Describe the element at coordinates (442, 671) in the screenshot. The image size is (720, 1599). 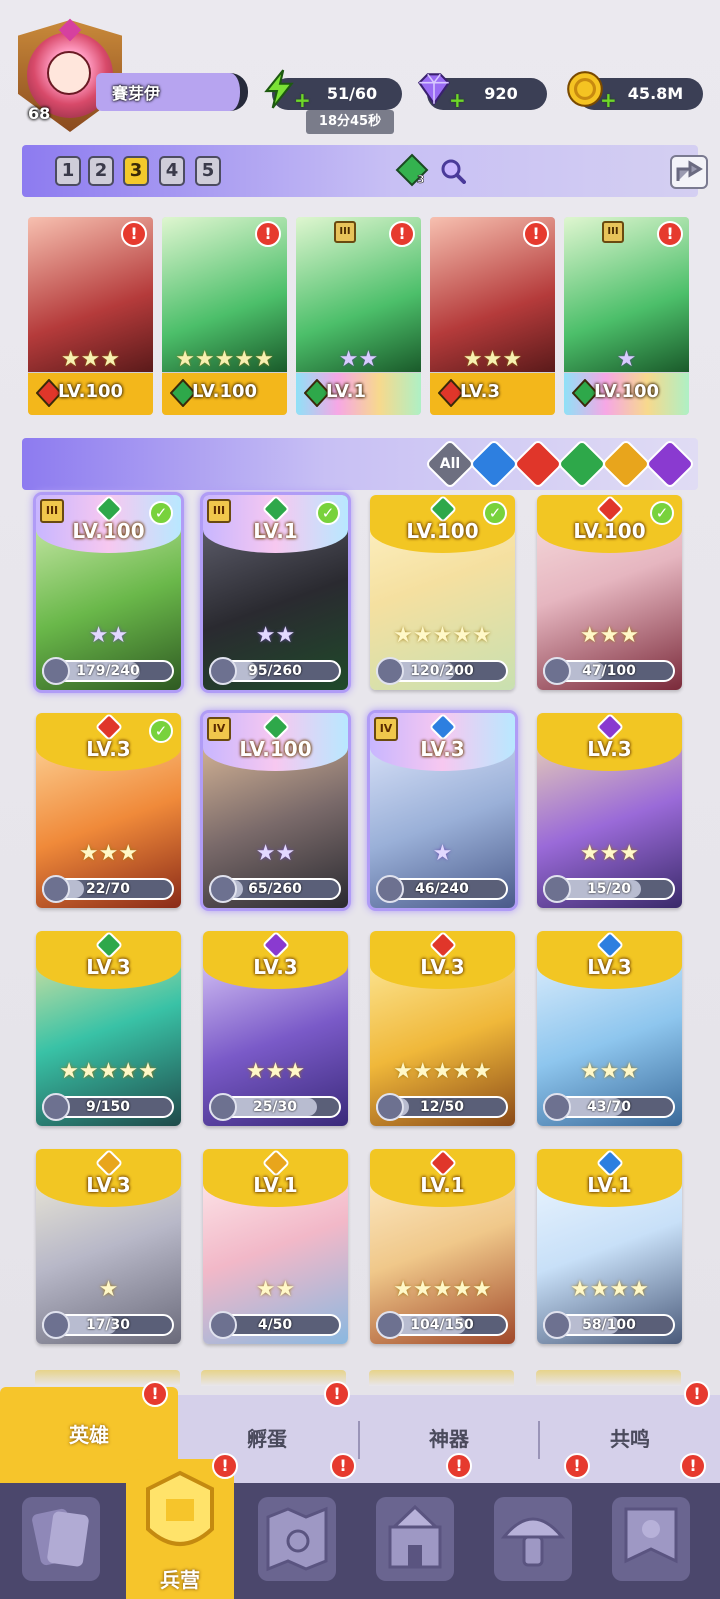
I see `hero-shard-progress: 120/200` at that location.